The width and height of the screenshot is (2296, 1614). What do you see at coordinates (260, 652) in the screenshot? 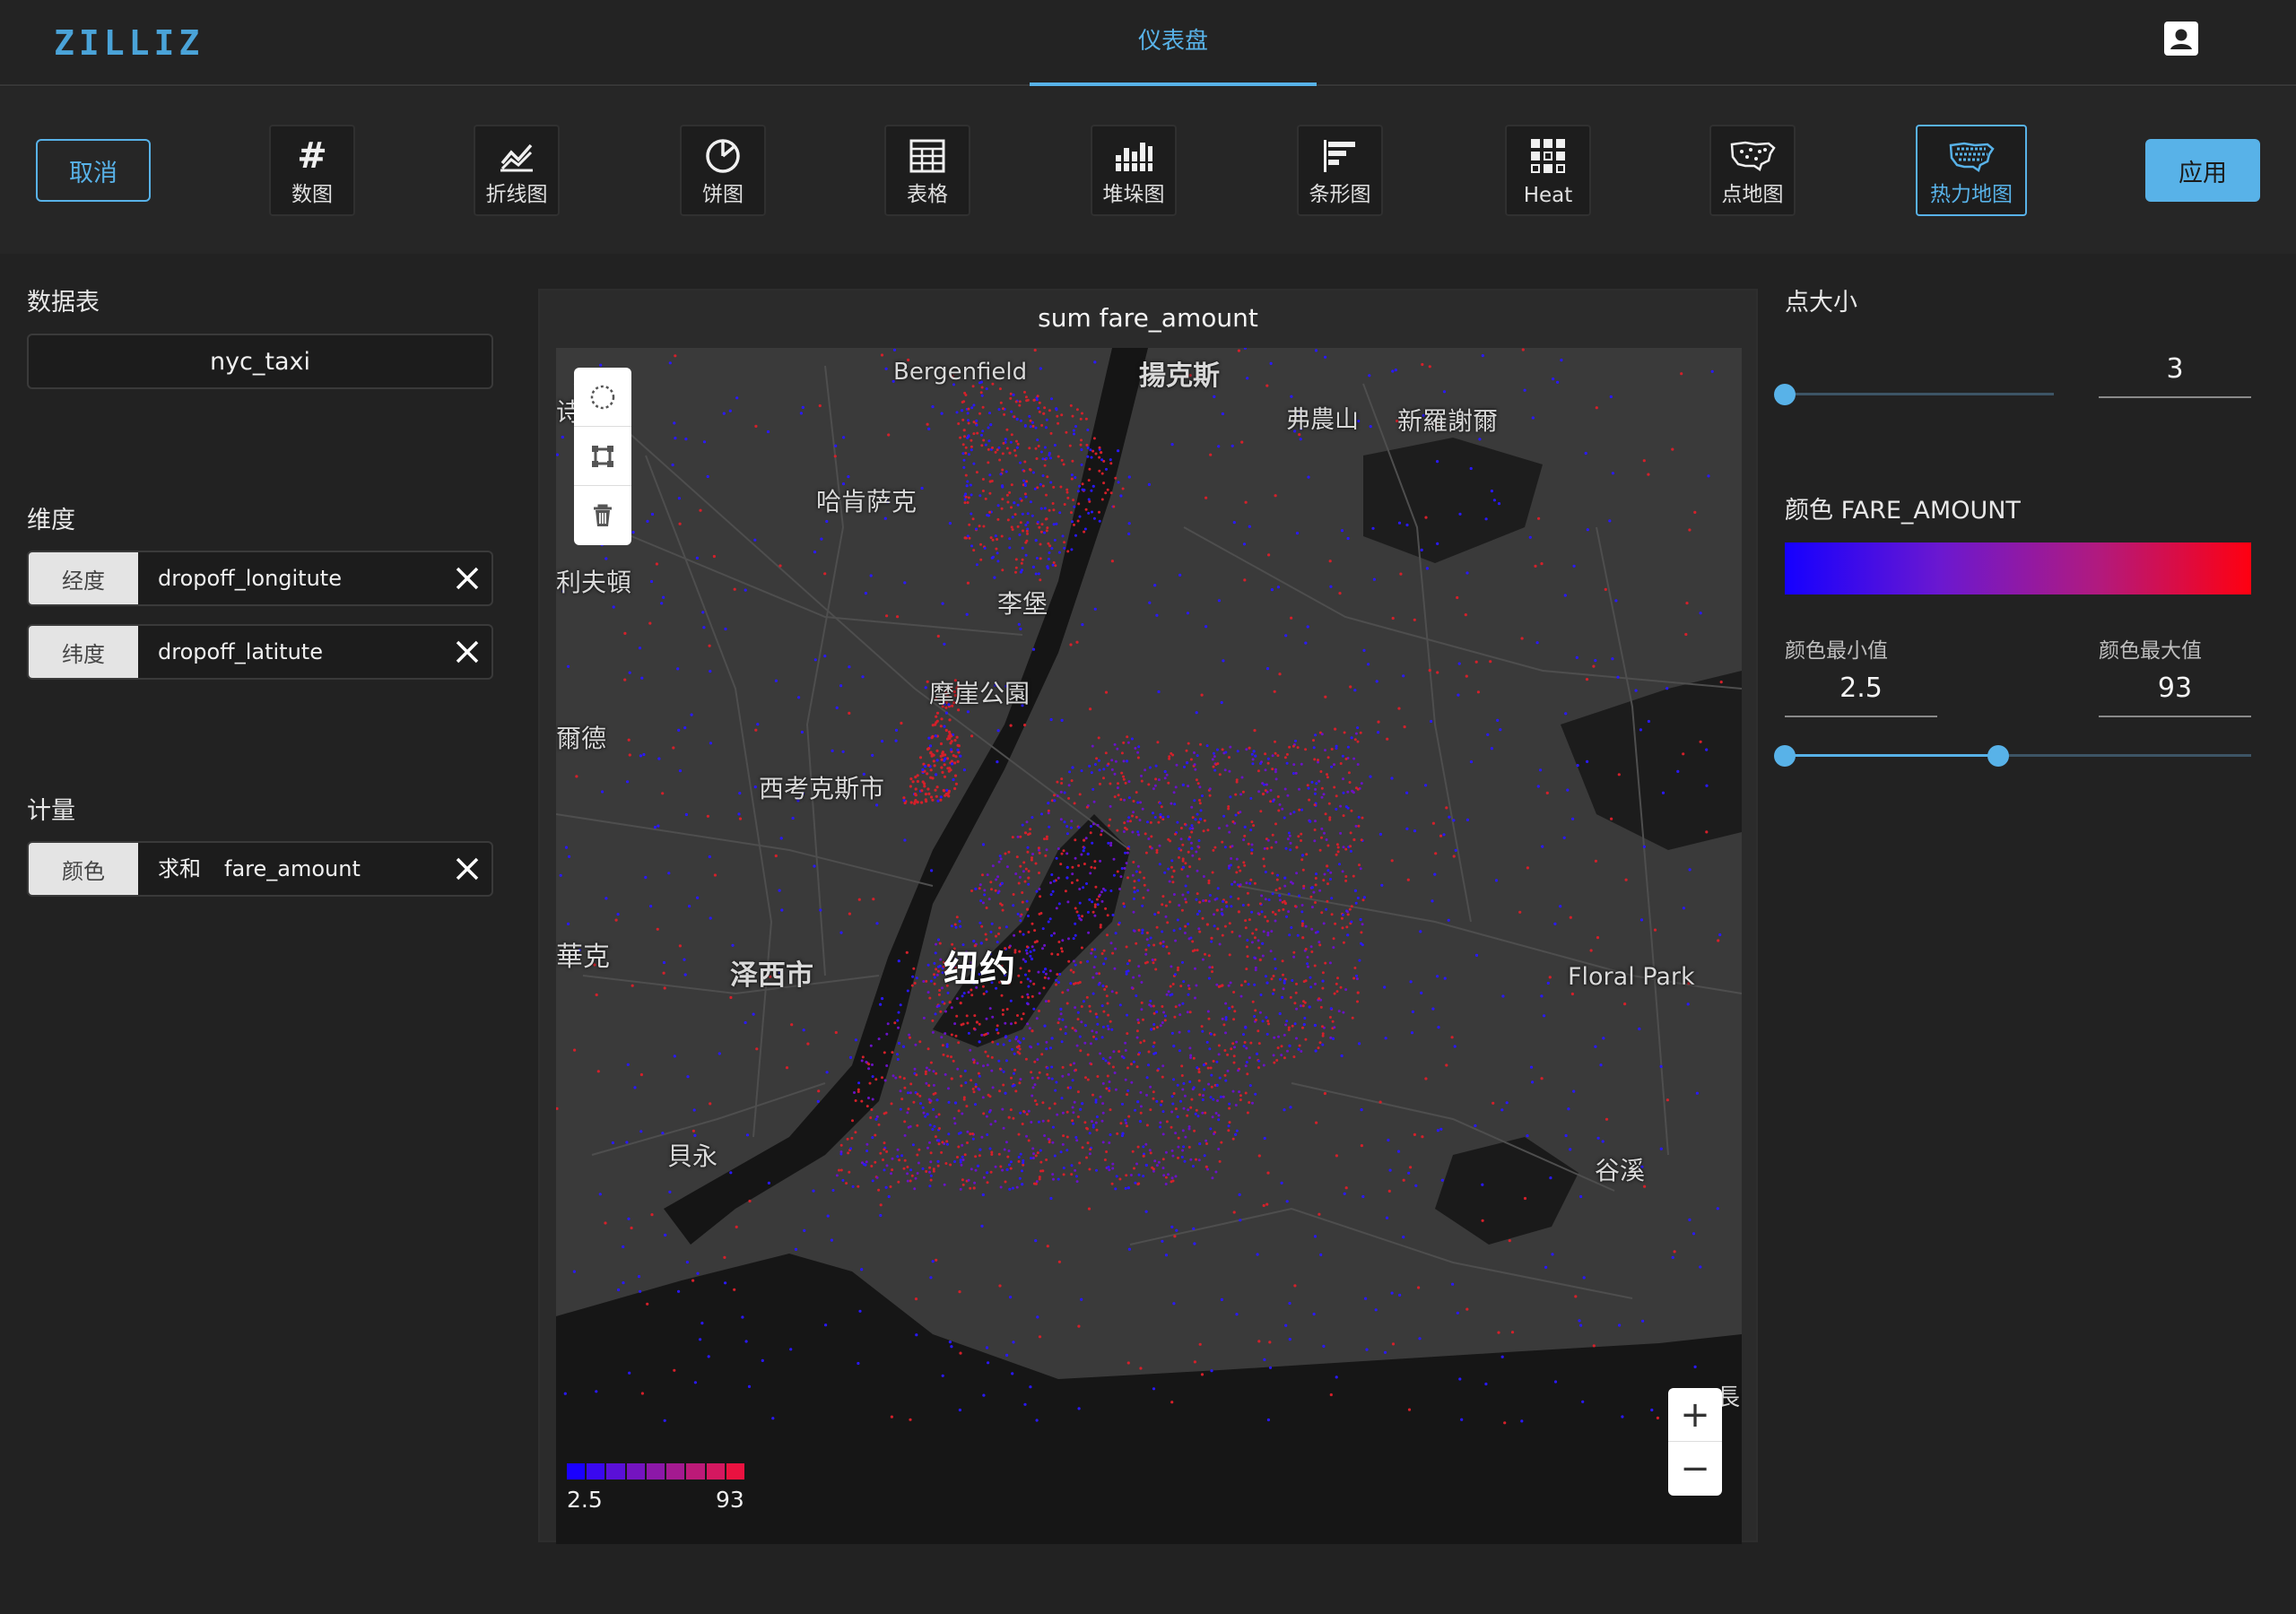
I see `dimension-latitude: 纬度 dropoff_latitute` at bounding box center [260, 652].